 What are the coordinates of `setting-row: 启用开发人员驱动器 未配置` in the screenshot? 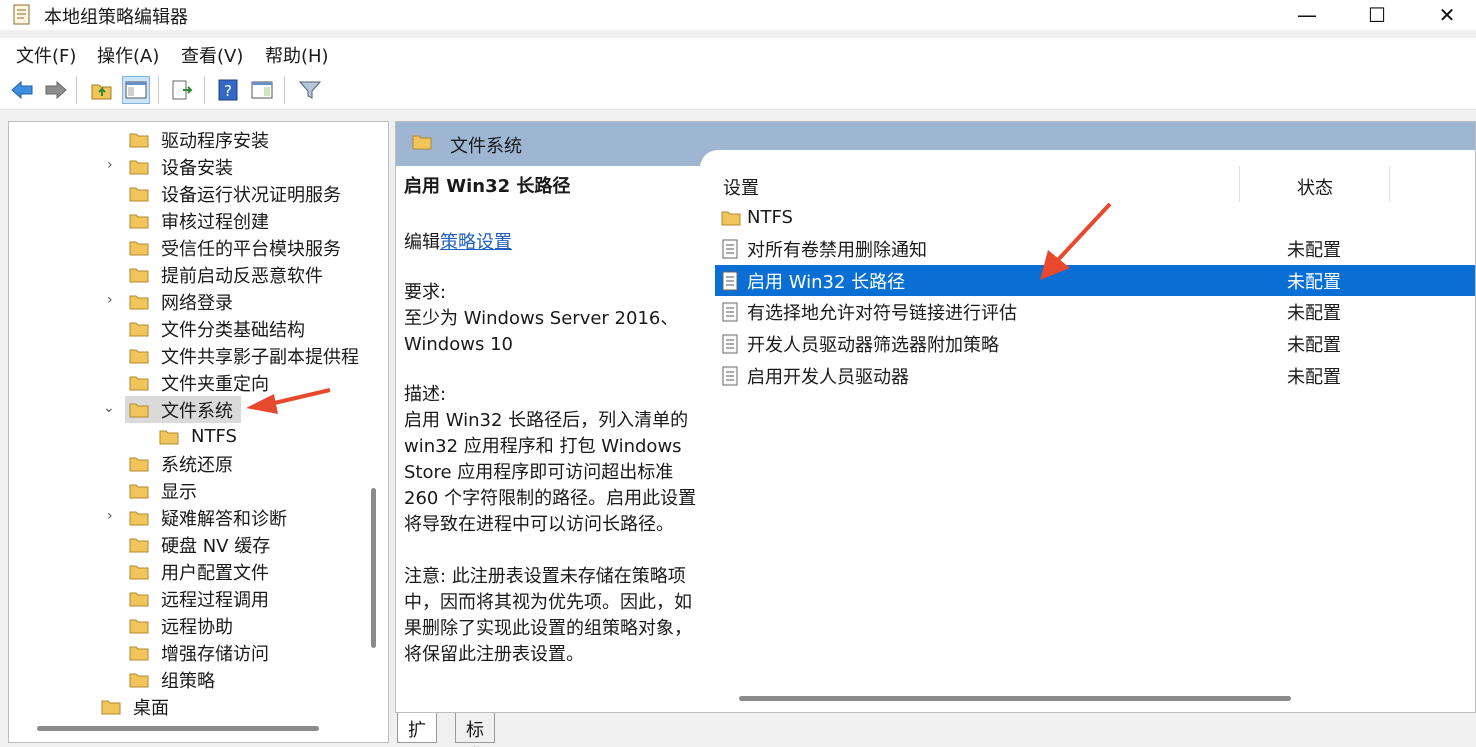 It's located at (1095, 375).